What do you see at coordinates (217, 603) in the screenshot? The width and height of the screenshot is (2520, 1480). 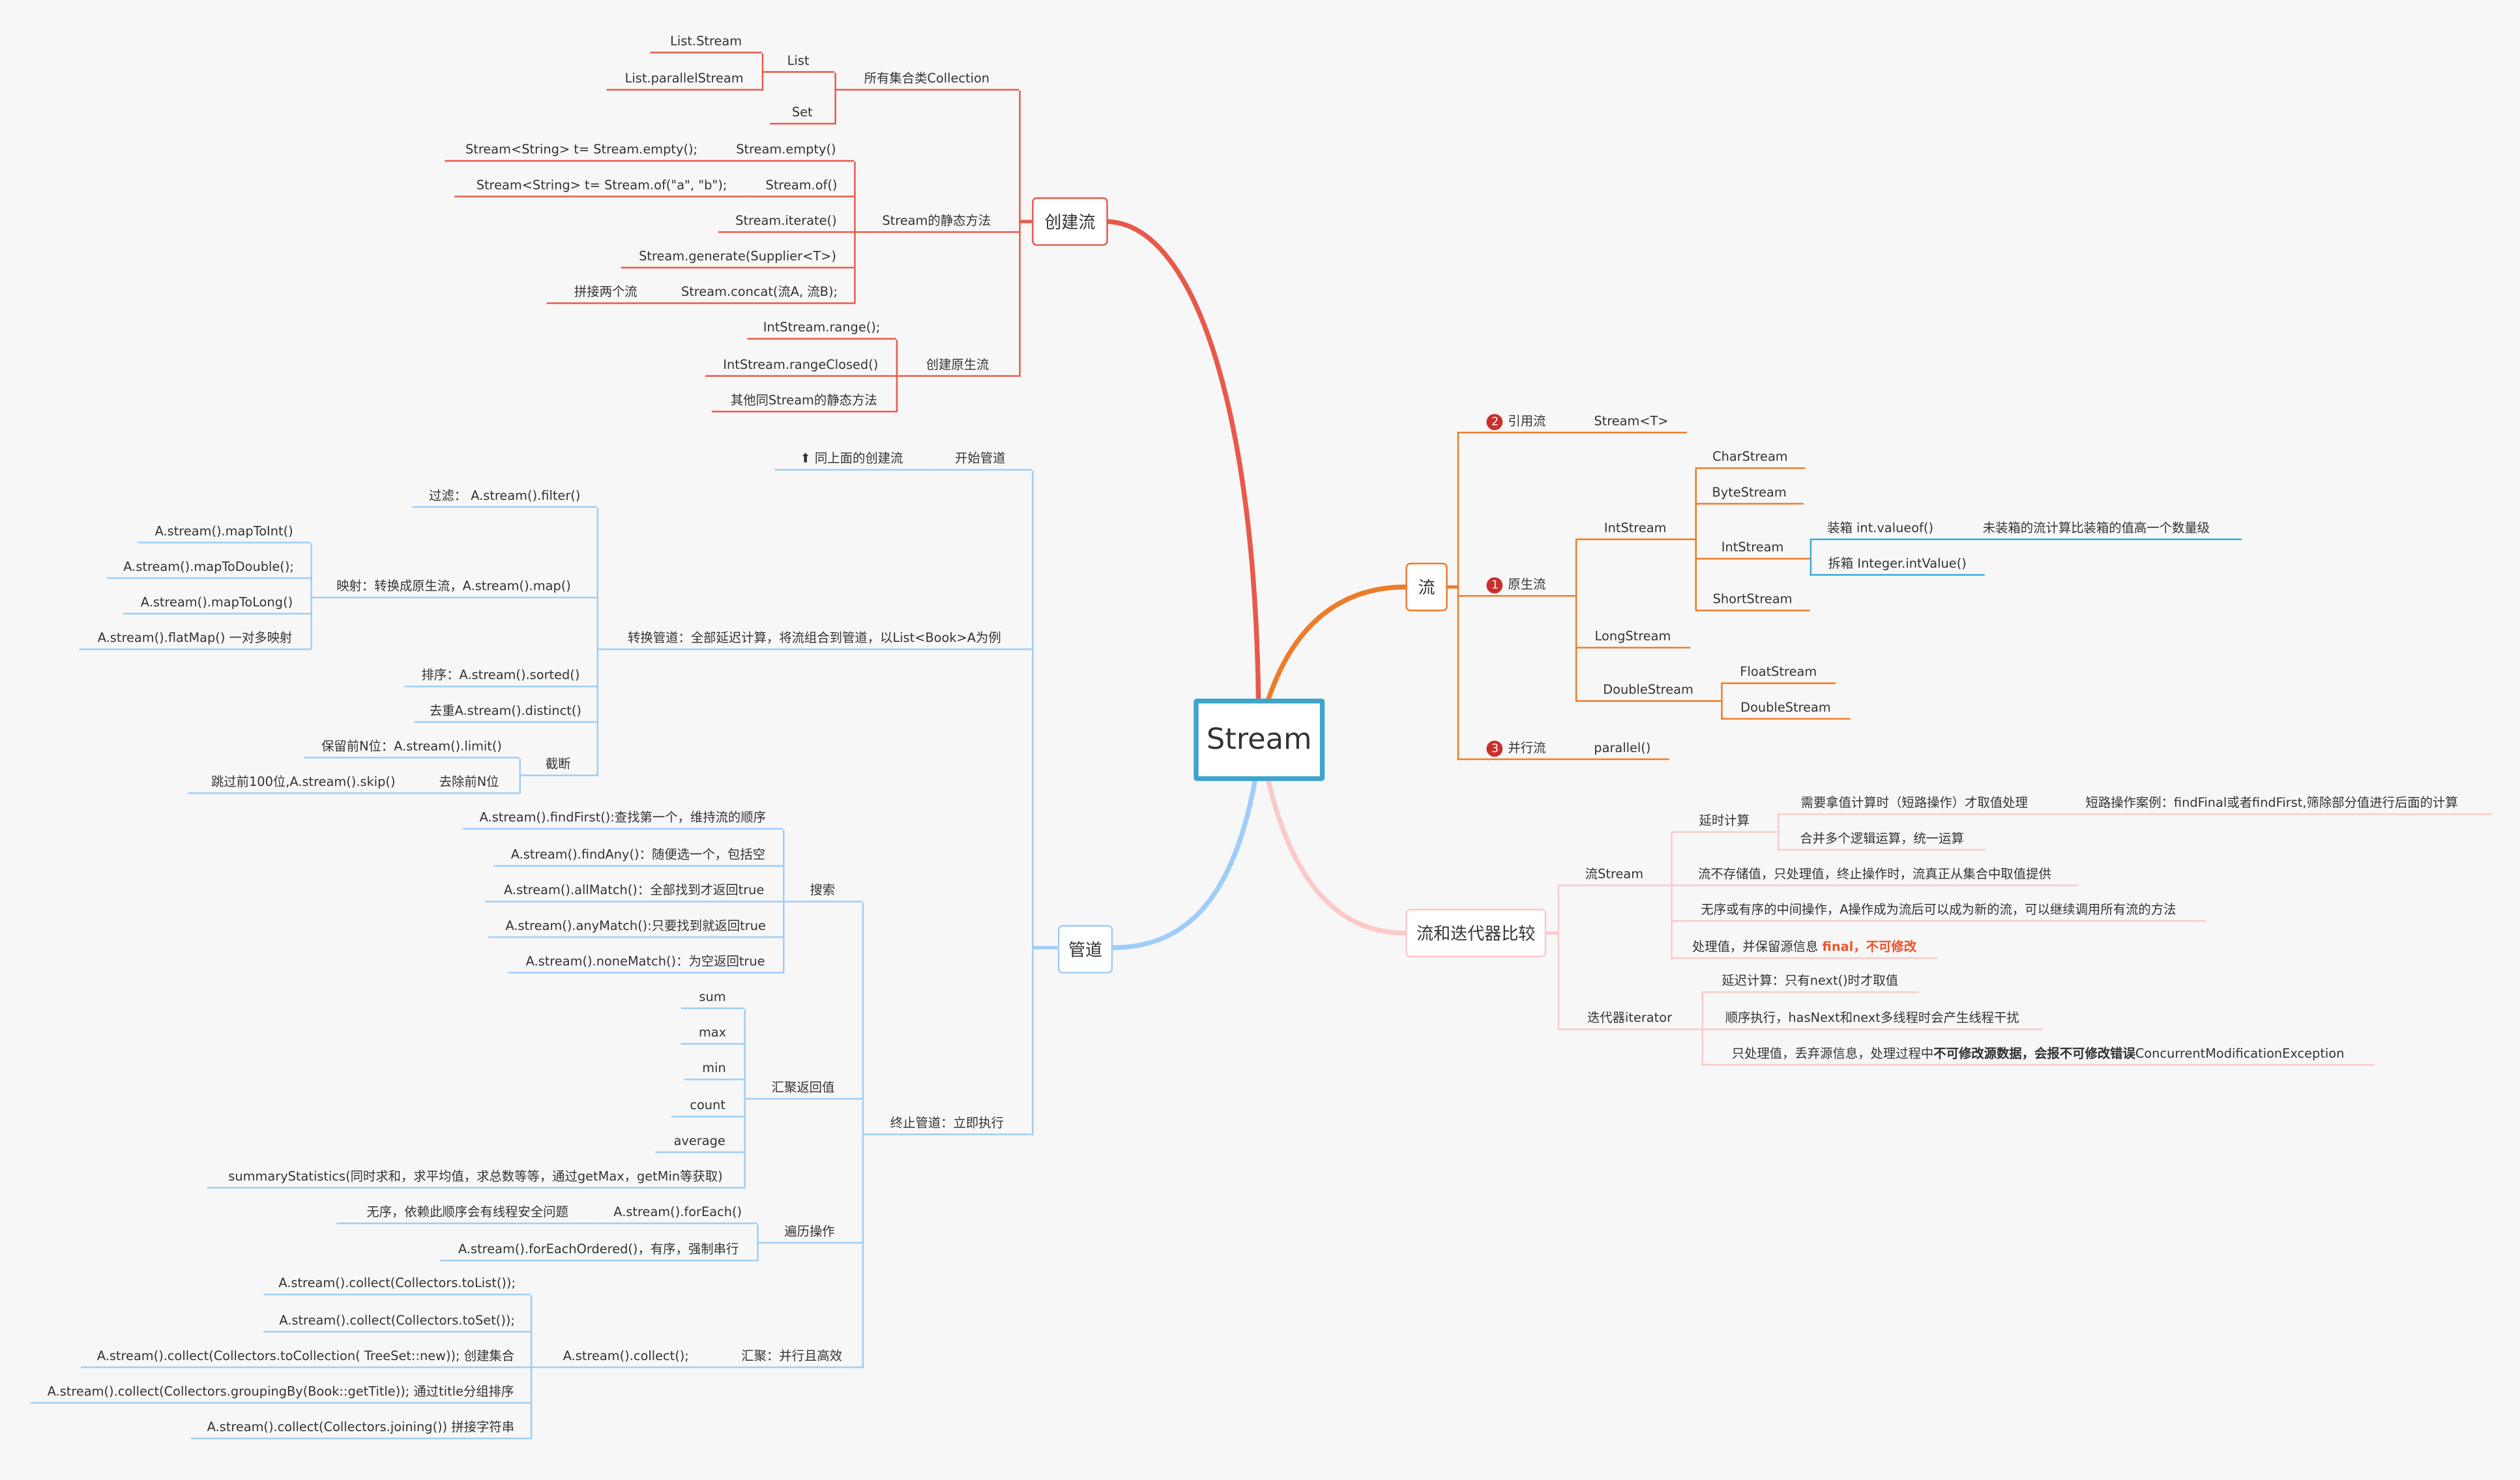 I see `node-map-to-long: A.stream().mapToLong()` at bounding box center [217, 603].